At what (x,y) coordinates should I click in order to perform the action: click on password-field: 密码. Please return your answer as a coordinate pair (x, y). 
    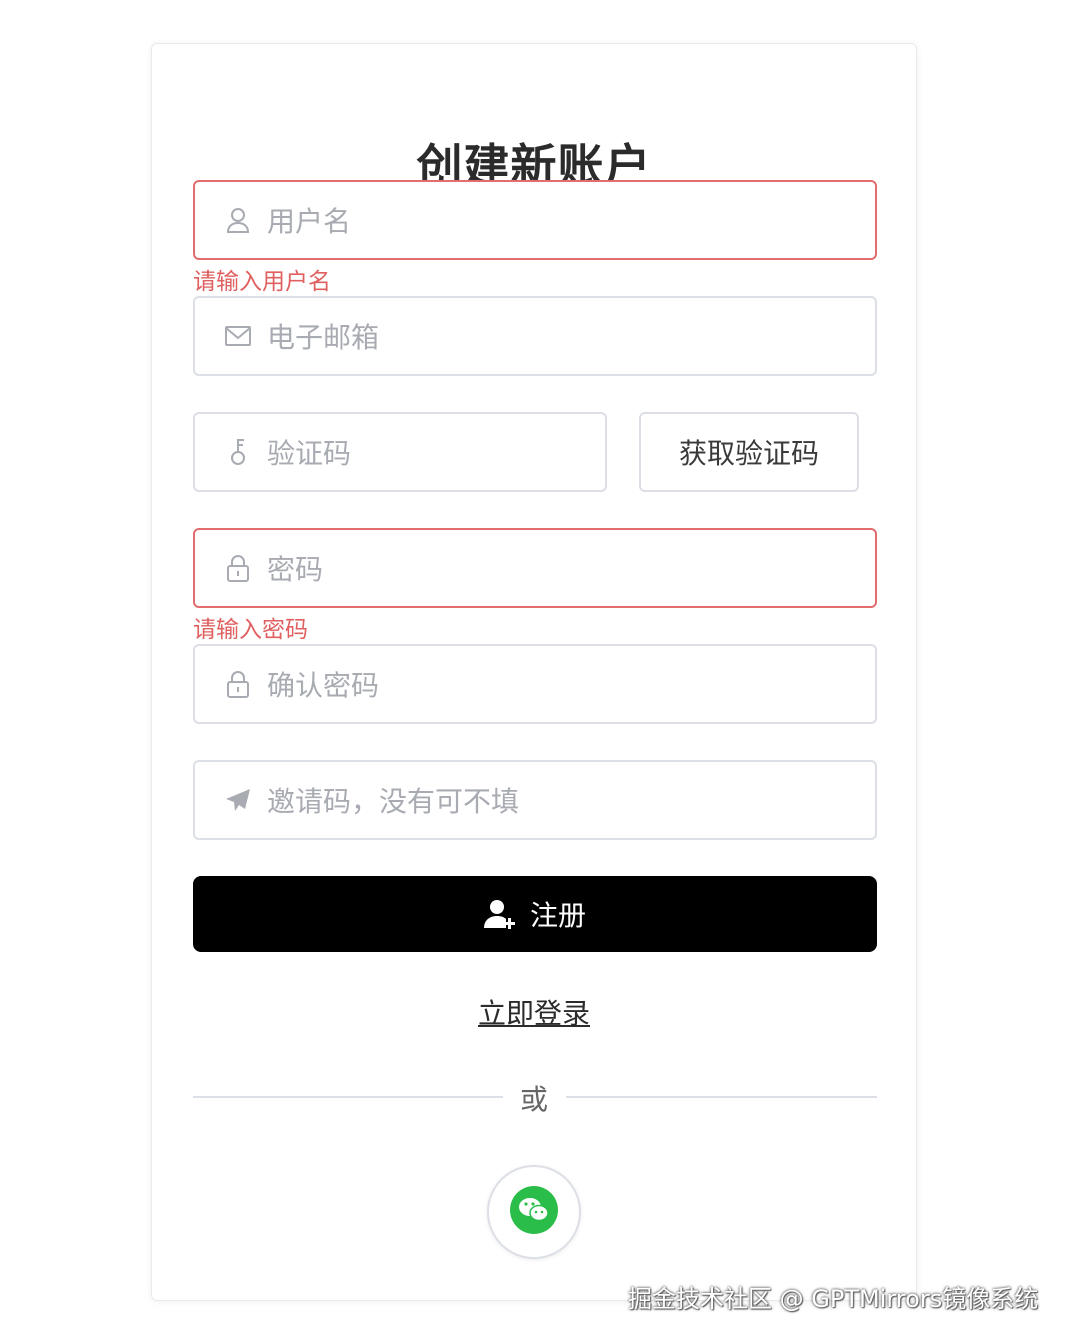
    Looking at the image, I should click on (535, 568).